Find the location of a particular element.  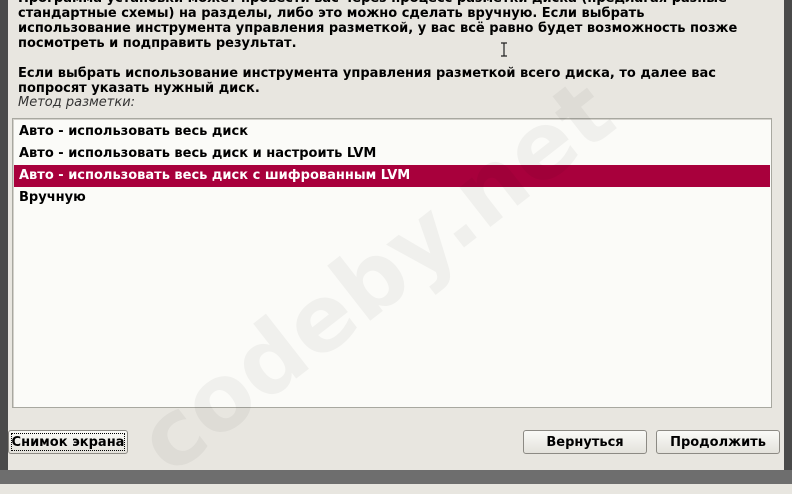

continue-button: Продолжить is located at coordinates (718, 442).